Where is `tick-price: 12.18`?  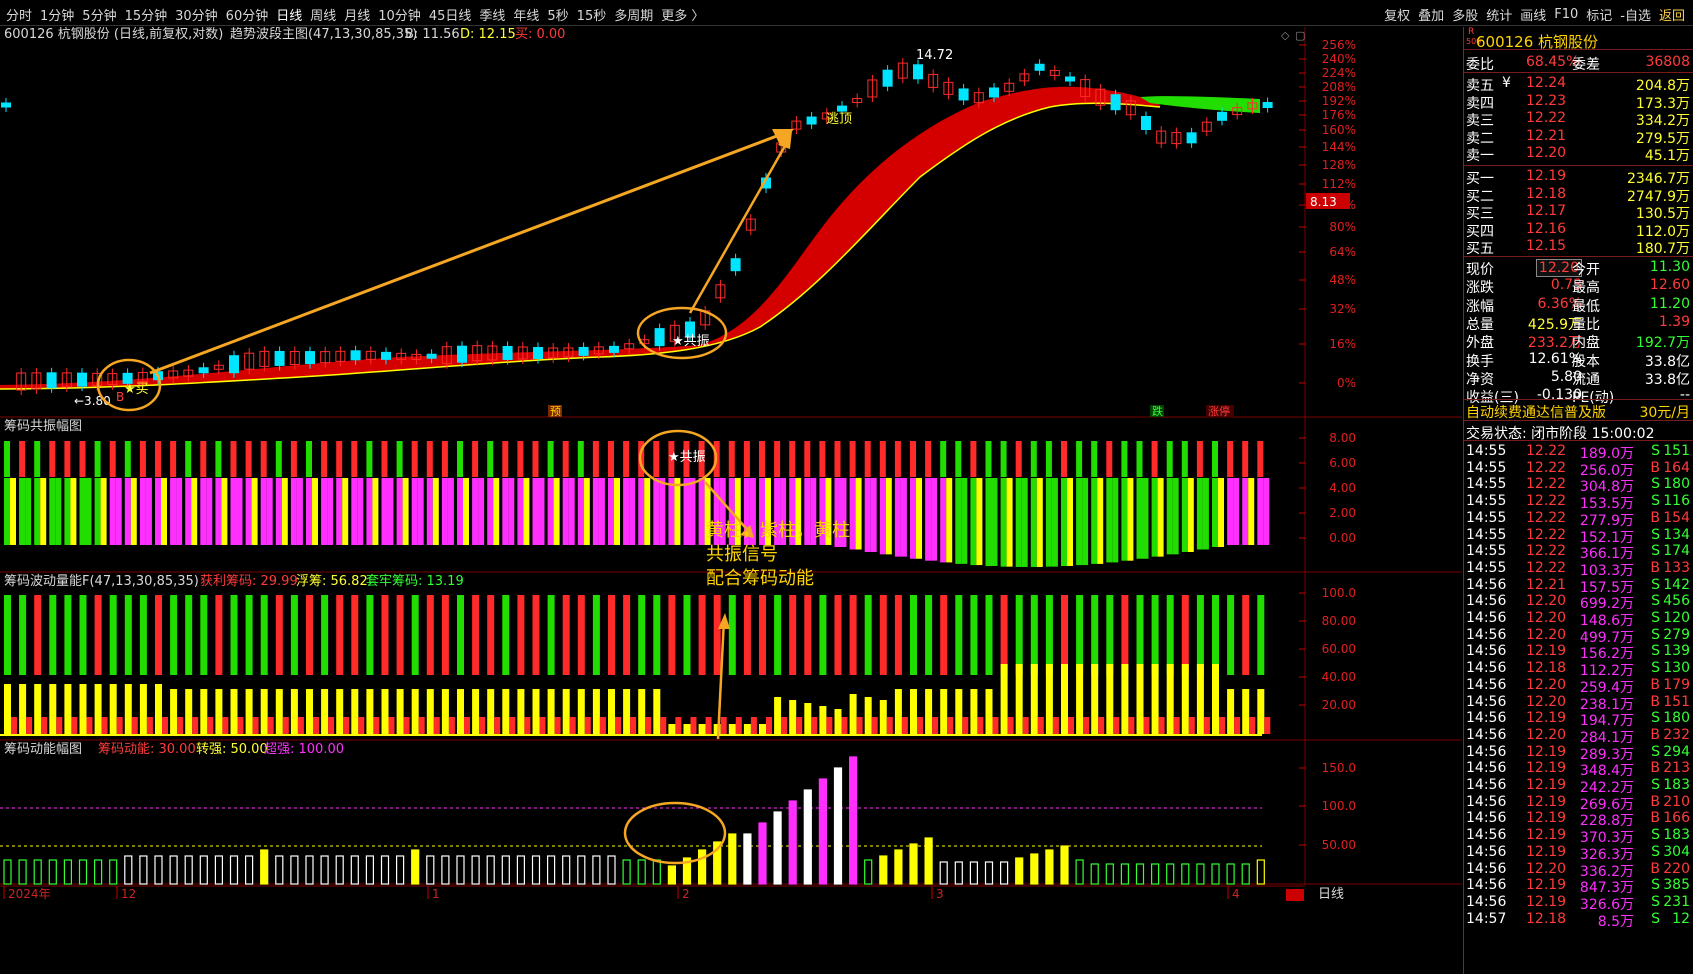
tick-price: 12.18 is located at coordinates (1546, 918).